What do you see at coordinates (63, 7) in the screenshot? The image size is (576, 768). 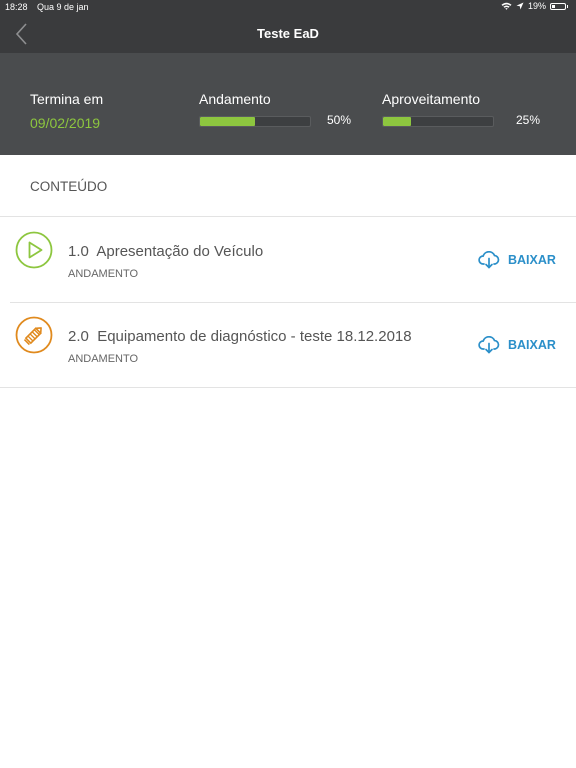 I see `status-date: Qua 9 de jan` at bounding box center [63, 7].